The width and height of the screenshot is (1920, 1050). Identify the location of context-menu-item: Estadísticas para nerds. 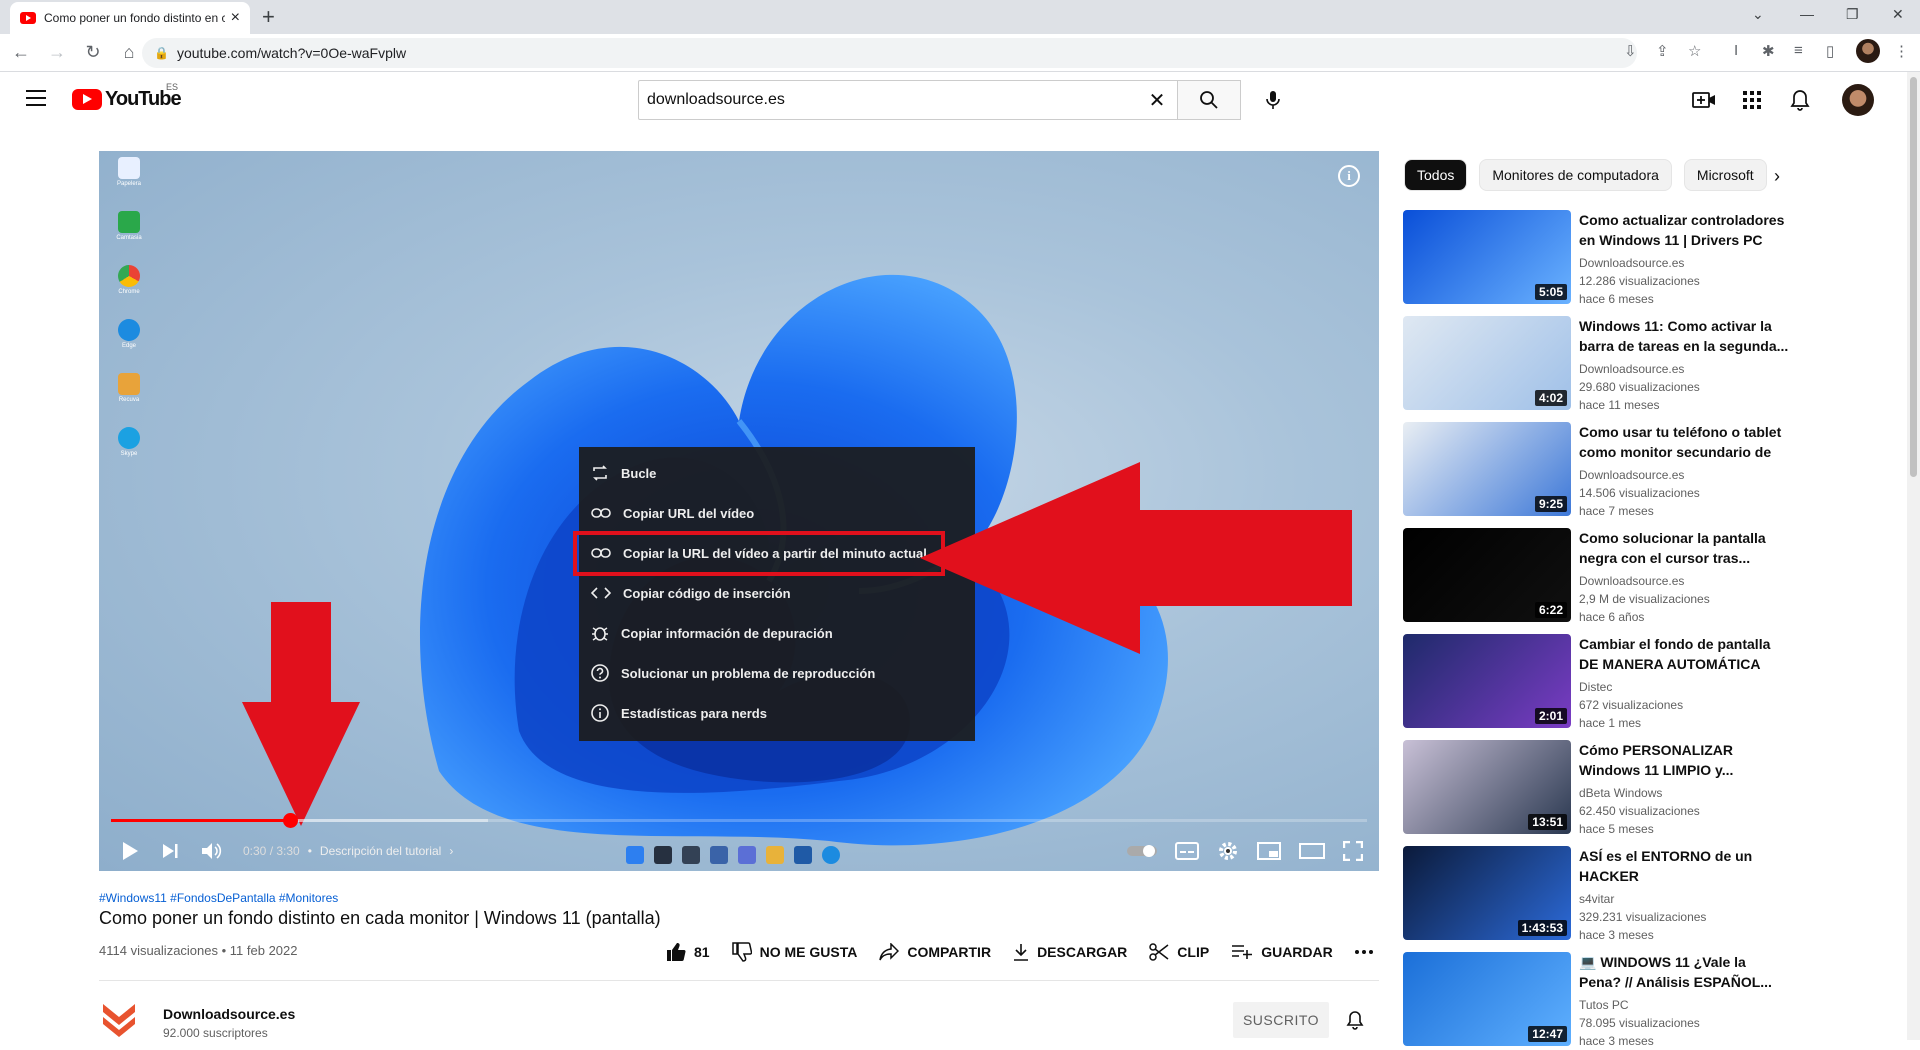
(777, 713).